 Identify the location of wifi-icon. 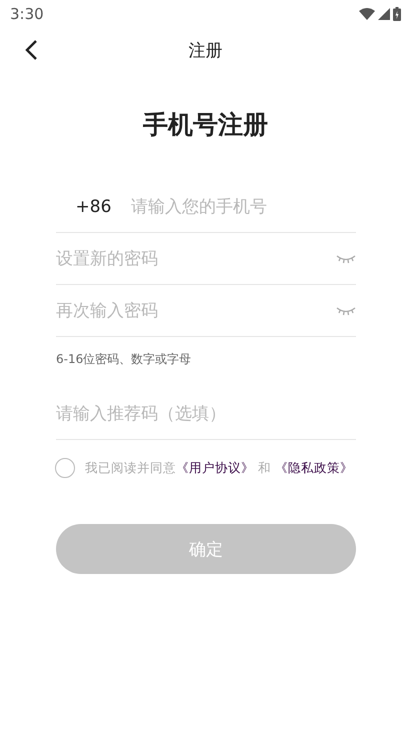
(367, 14).